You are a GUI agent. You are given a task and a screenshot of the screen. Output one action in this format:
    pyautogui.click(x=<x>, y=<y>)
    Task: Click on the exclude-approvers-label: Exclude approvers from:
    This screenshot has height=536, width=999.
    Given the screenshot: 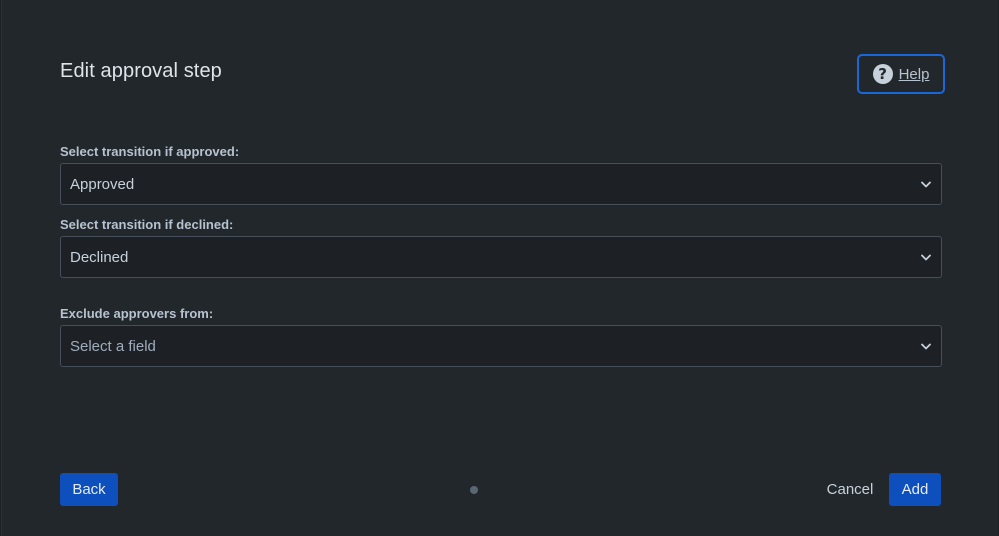 What is the action you would take?
    pyautogui.click(x=137, y=313)
    